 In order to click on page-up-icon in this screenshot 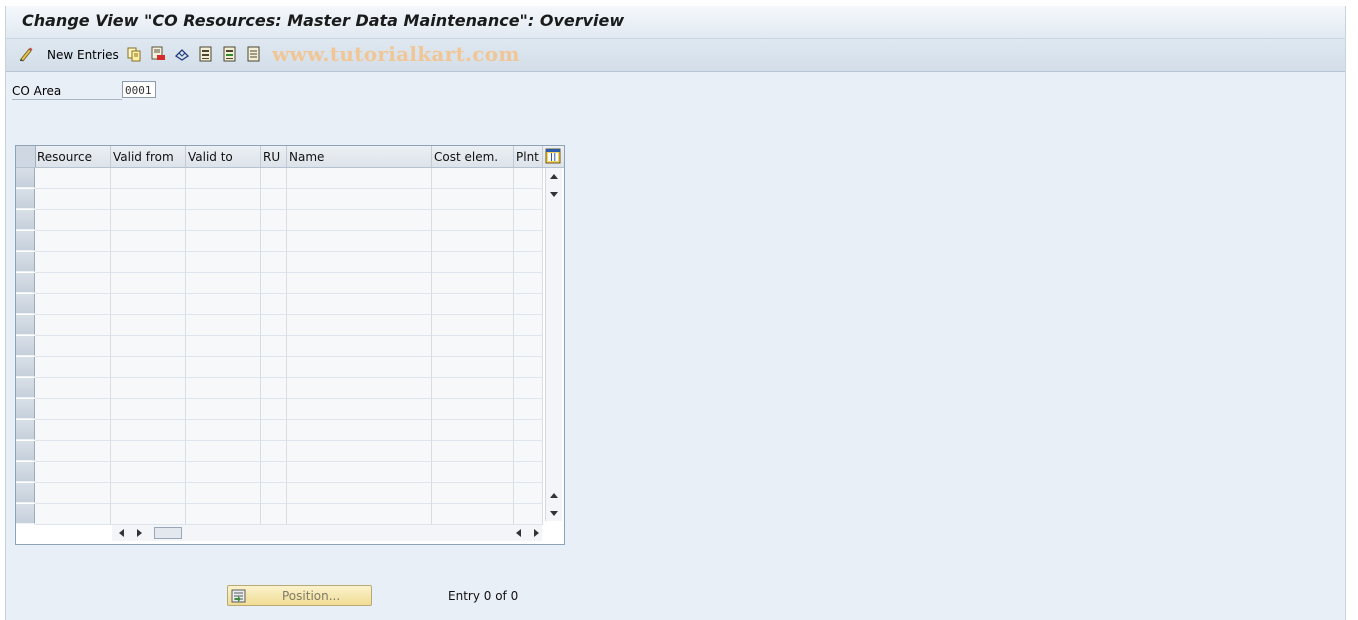, I will do `click(554, 495)`.